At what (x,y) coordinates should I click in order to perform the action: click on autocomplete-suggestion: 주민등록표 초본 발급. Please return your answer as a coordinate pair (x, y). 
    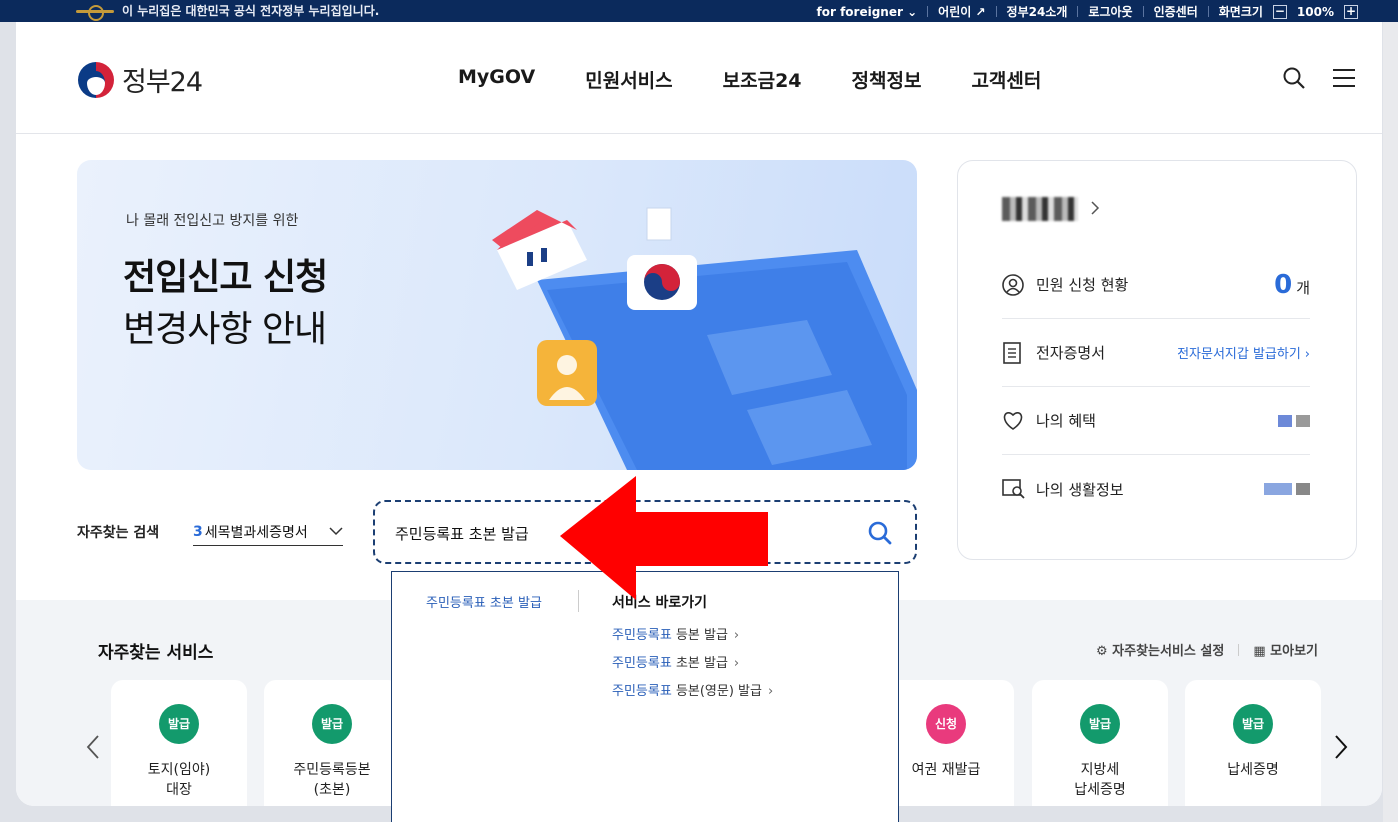
    Looking at the image, I should click on (484, 601).